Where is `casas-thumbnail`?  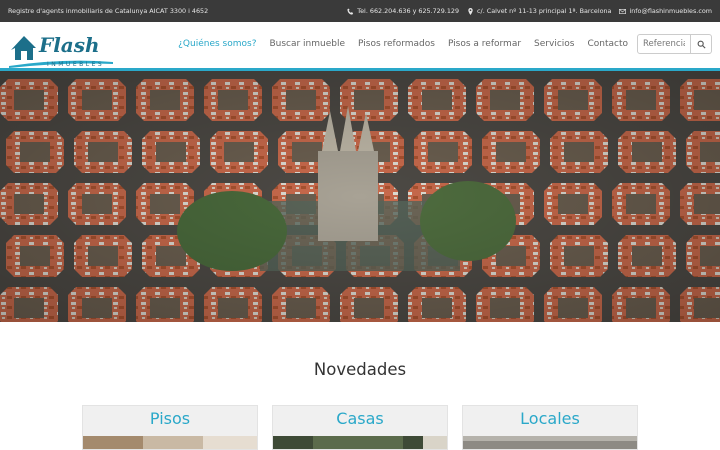
casas-thumbnail is located at coordinates (360, 442).